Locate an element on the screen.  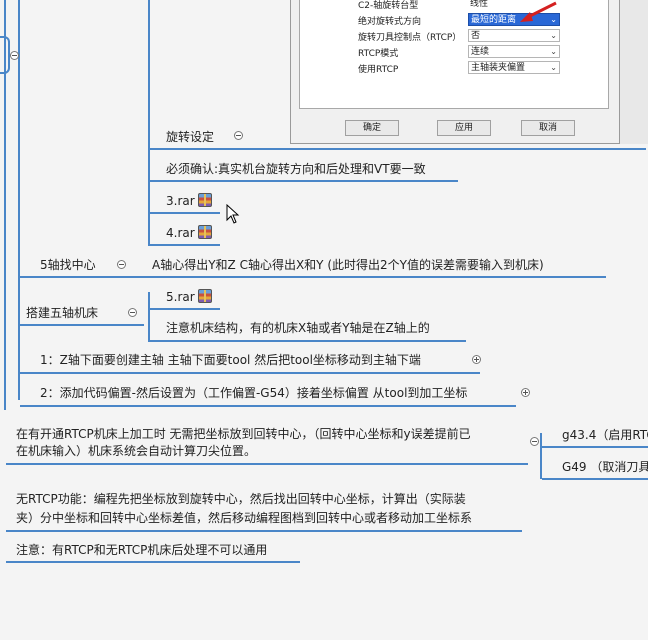
prop-label-4: 使用RTCP is located at coordinates (378, 70).